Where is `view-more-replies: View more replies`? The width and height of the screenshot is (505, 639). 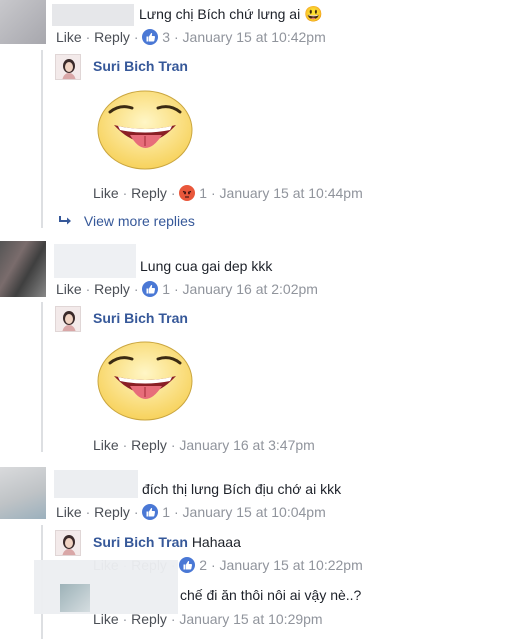
view-more-replies: View more replies is located at coordinates (126, 221).